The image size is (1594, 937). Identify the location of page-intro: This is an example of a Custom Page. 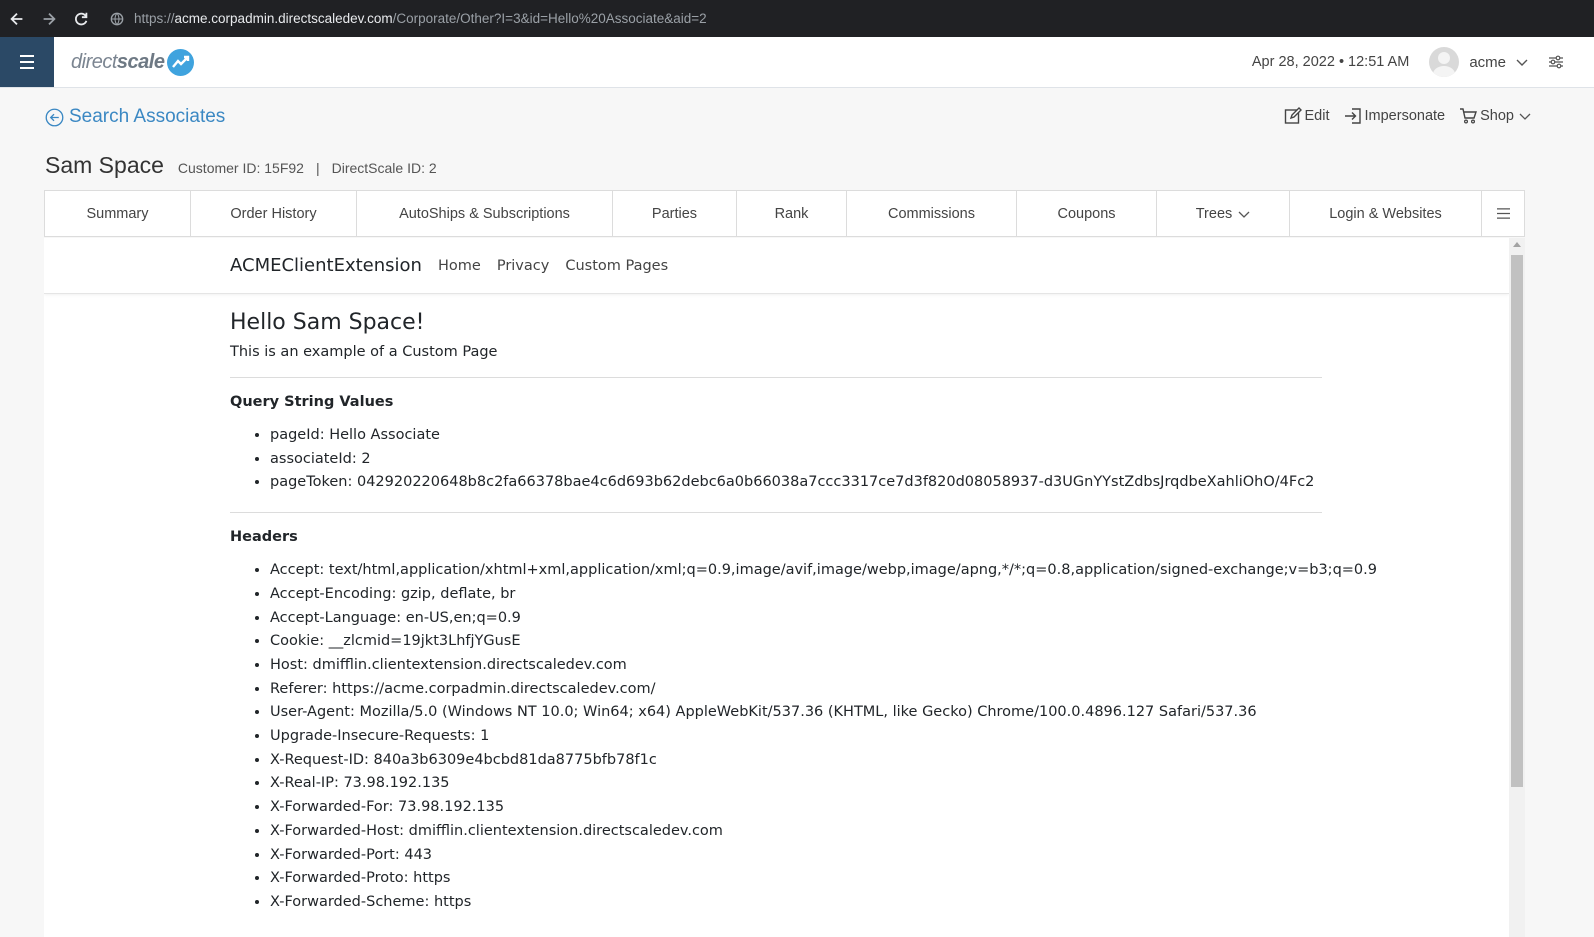
(364, 352).